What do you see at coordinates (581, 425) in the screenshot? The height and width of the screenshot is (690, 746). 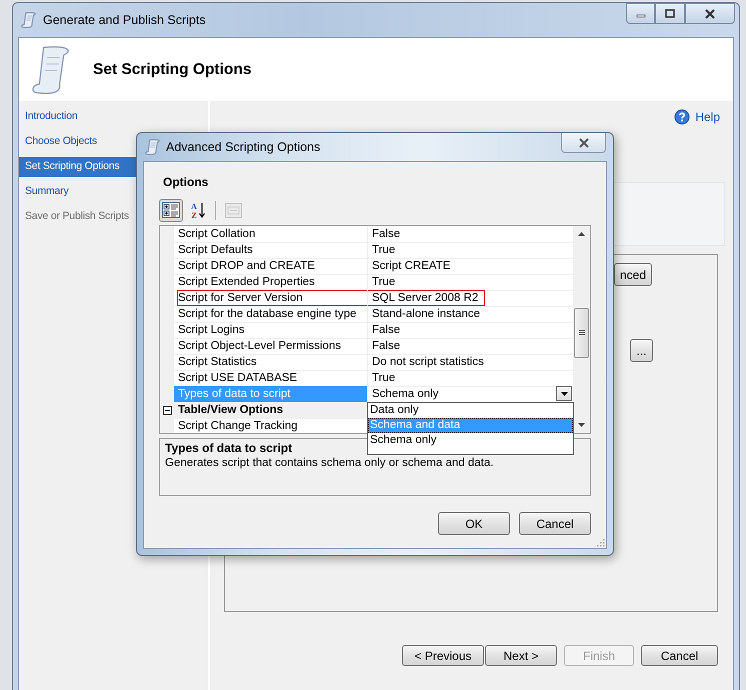 I see `scroll-down-icon` at bounding box center [581, 425].